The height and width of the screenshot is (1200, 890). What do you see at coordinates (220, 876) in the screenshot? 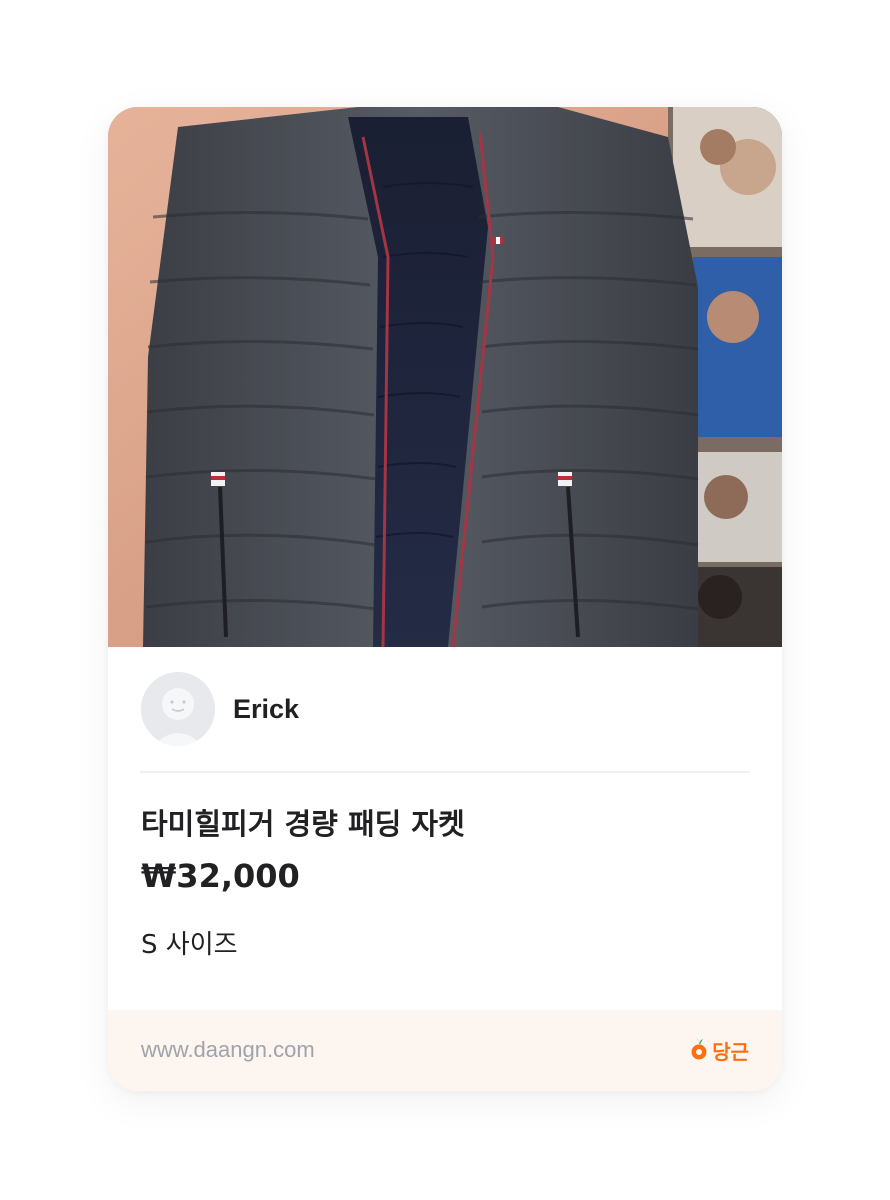
I see `listing-price: ₩32,000` at bounding box center [220, 876].